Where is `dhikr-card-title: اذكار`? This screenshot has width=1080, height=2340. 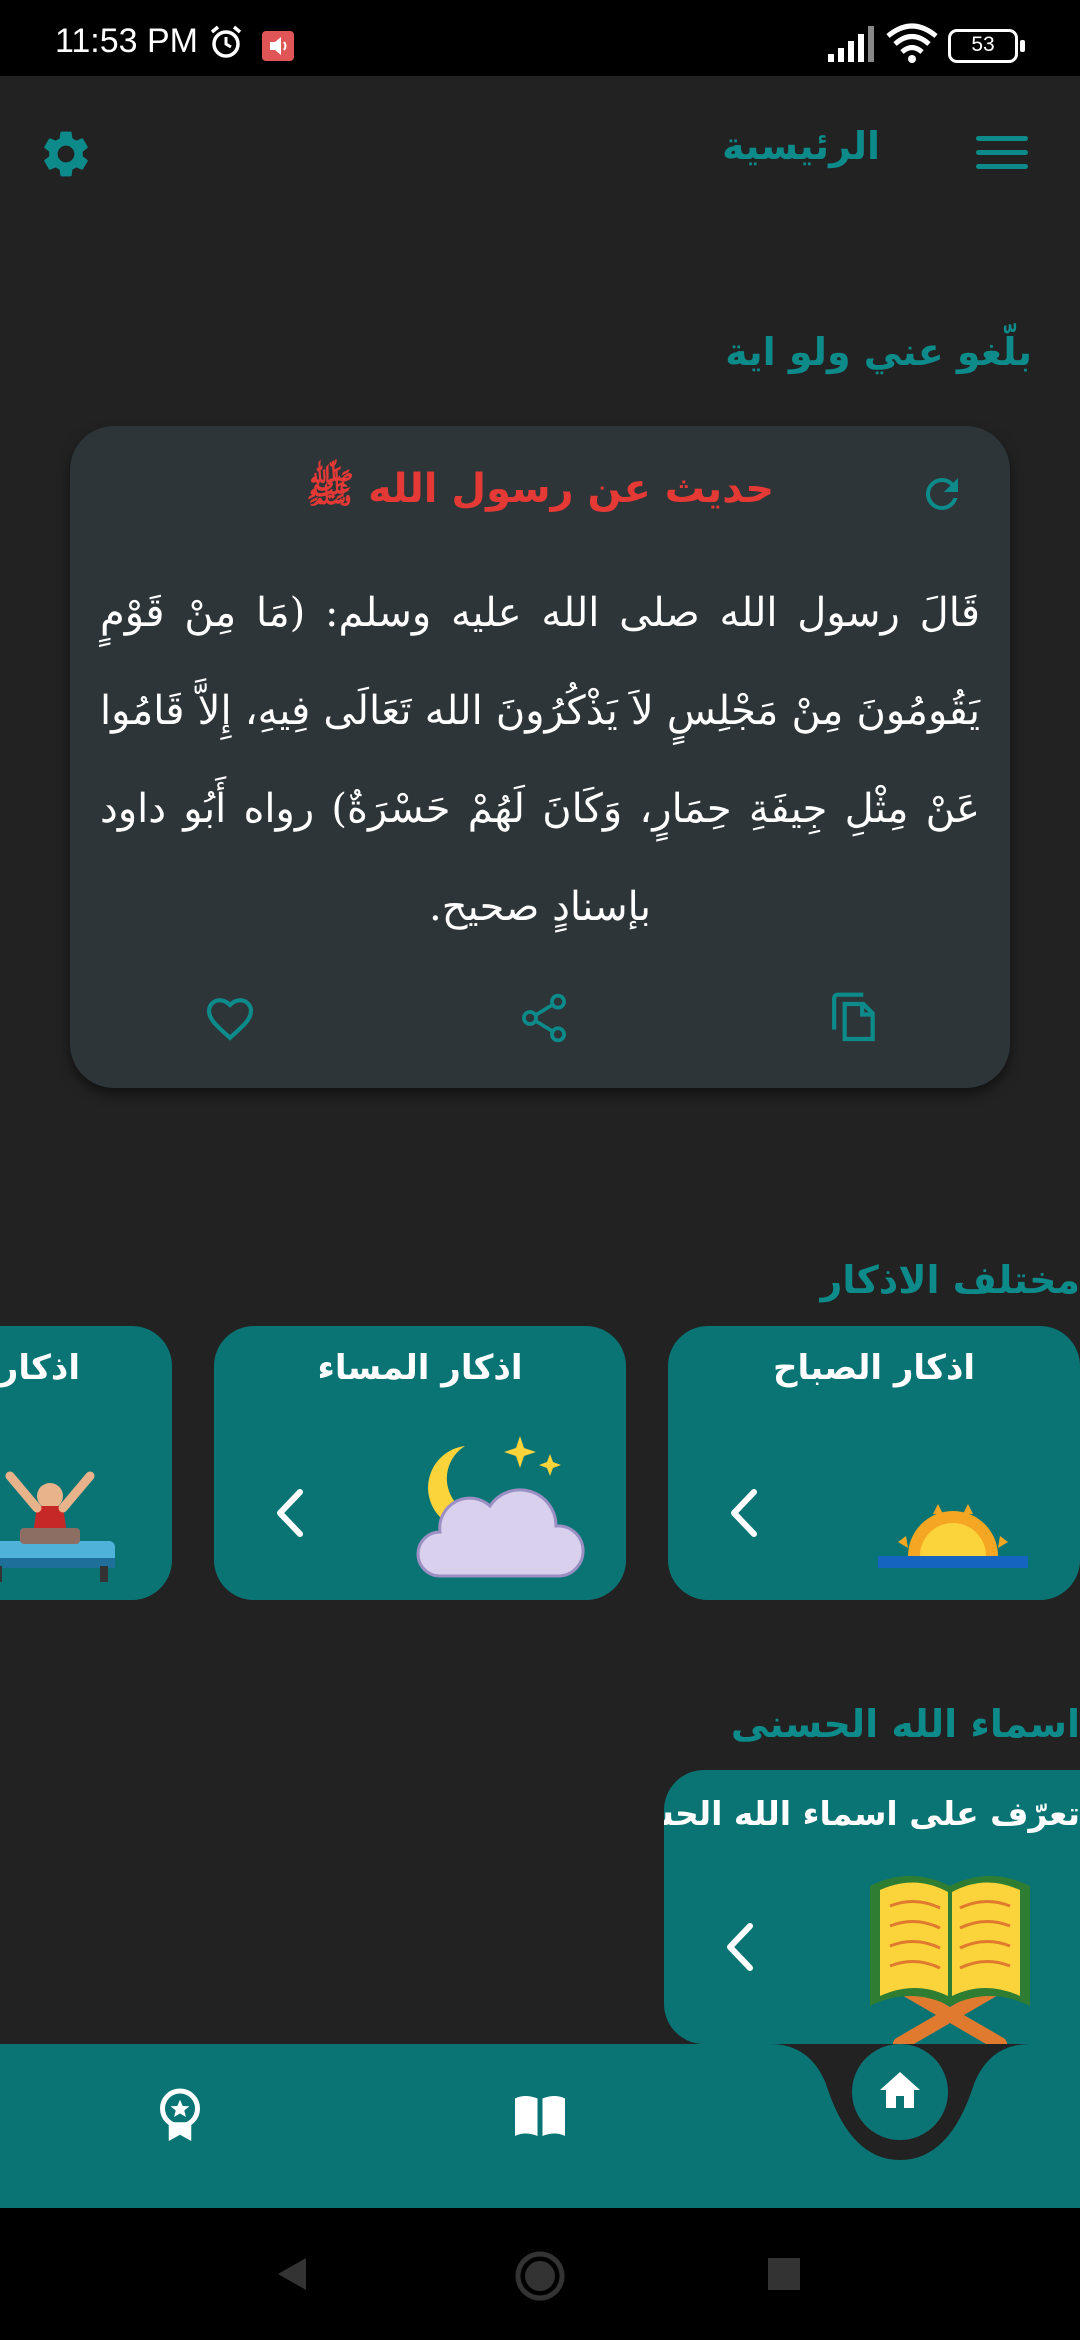
dhikr-card-title: اذكار is located at coordinates (40, 1368).